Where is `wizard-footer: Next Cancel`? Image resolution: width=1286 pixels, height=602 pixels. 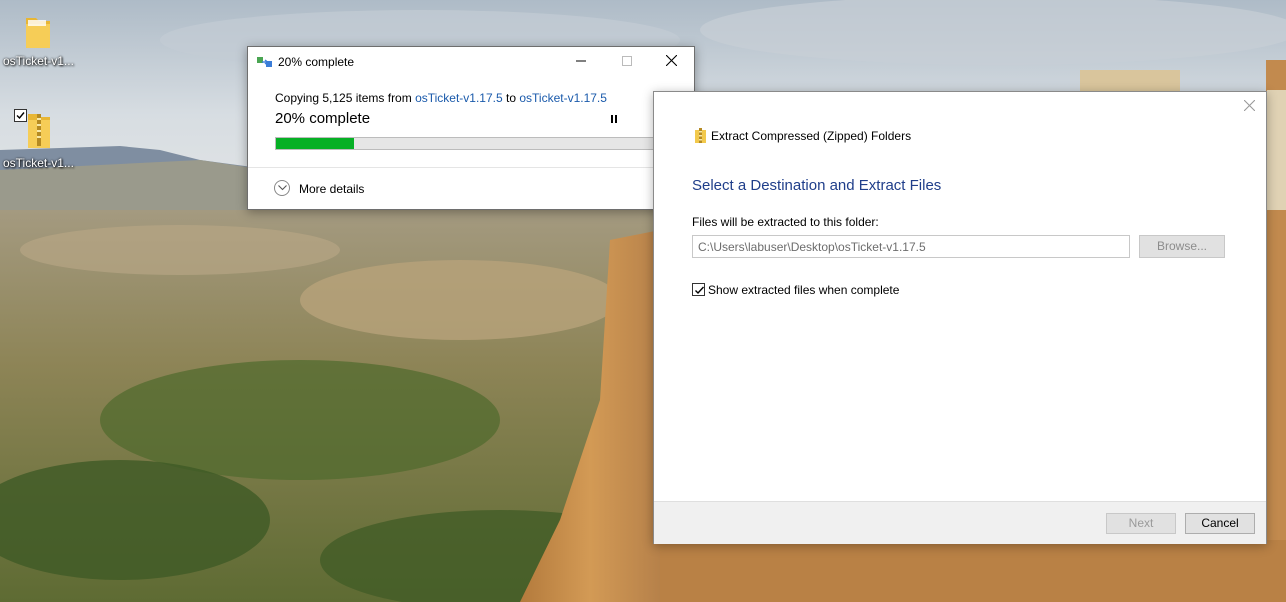 wizard-footer: Next Cancel is located at coordinates (960, 522).